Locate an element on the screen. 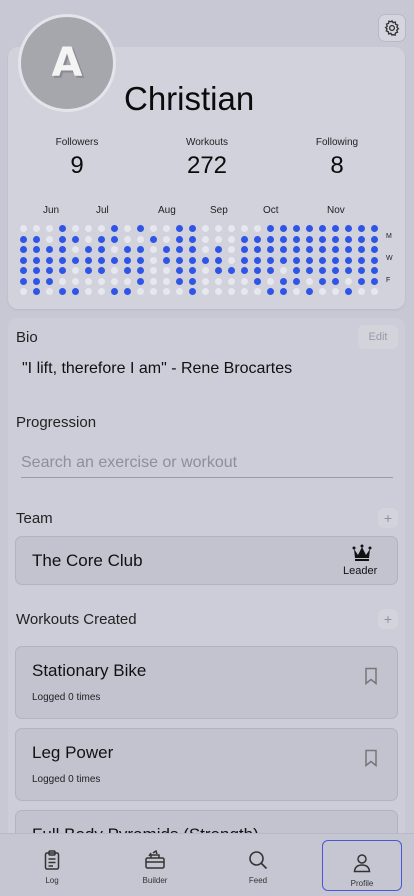 Image resolution: width=414 pixels, height=896 pixels. avatar-initial: A is located at coordinates (67, 63).